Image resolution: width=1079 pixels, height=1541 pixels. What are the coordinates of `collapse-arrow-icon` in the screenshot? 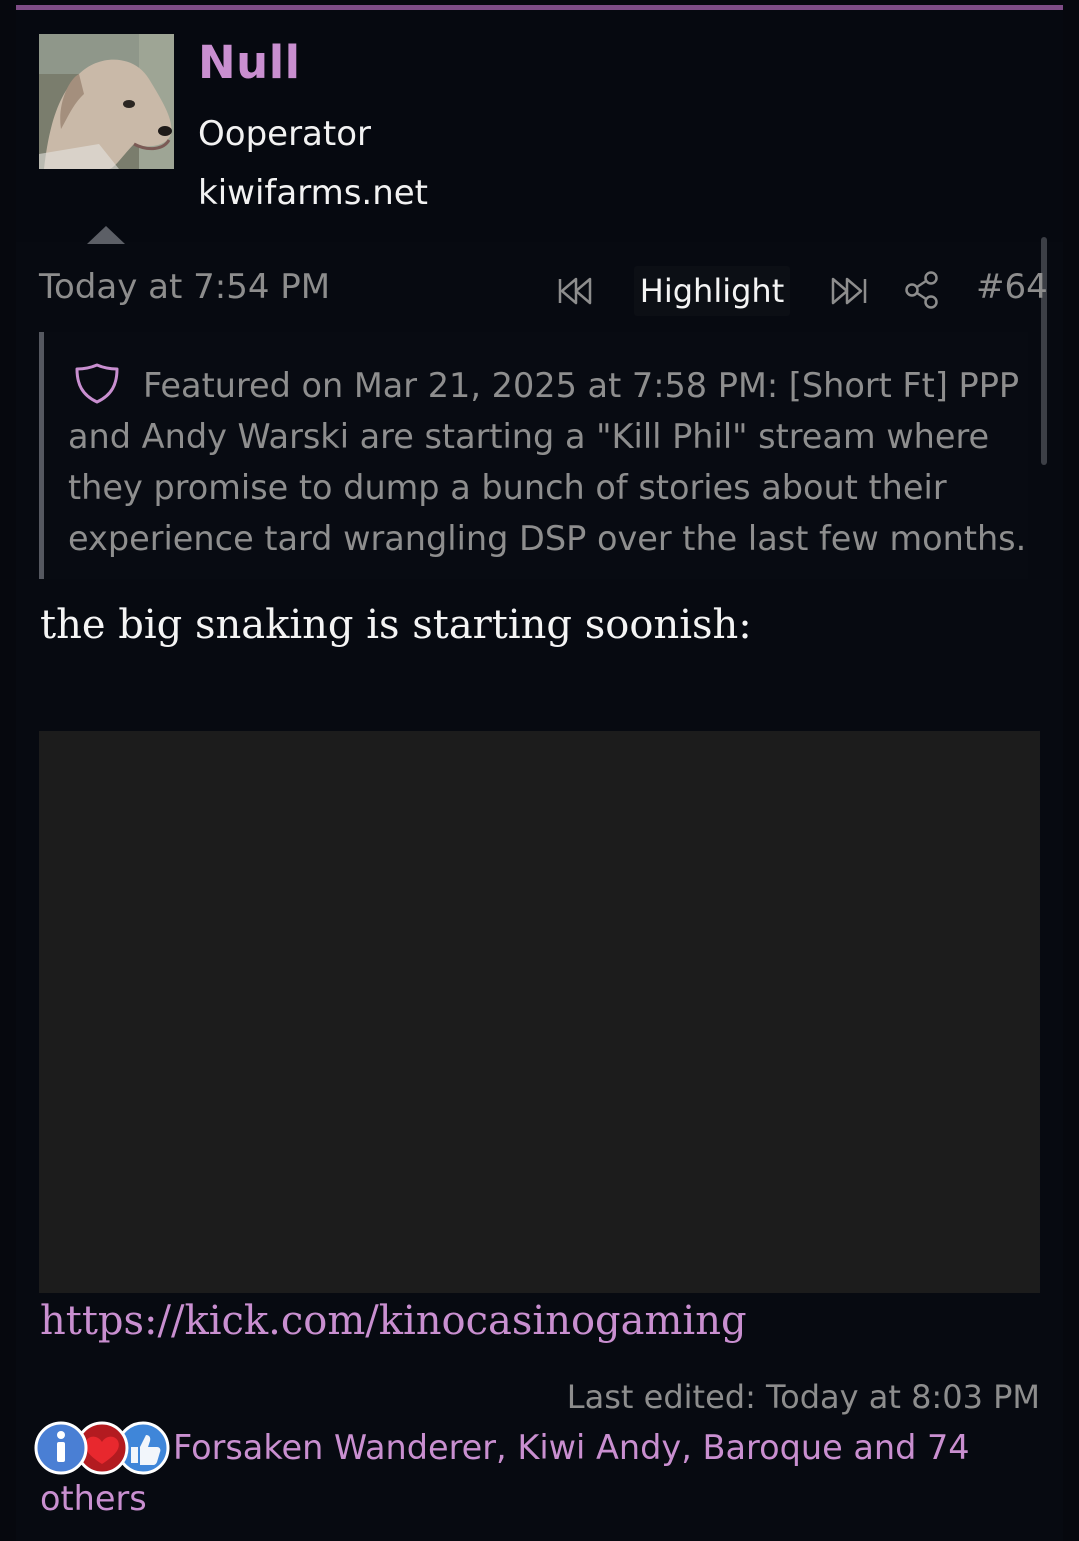 It's located at (106, 235).